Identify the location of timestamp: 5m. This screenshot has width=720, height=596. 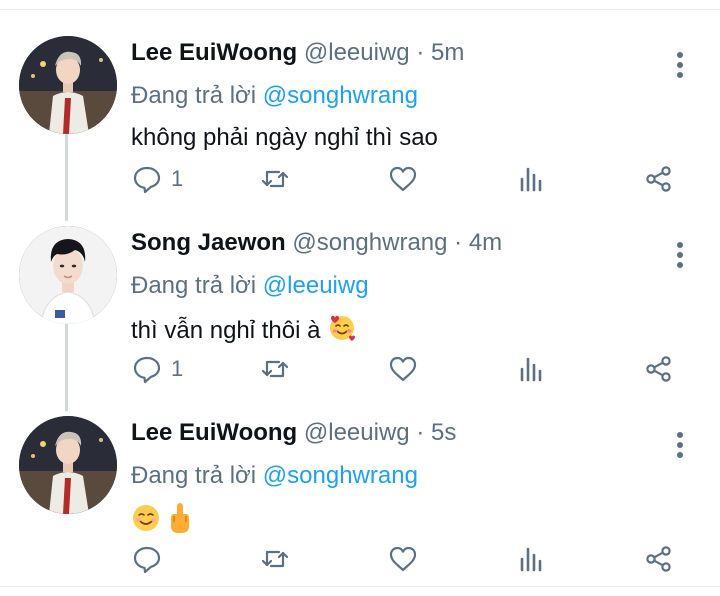
(447, 52).